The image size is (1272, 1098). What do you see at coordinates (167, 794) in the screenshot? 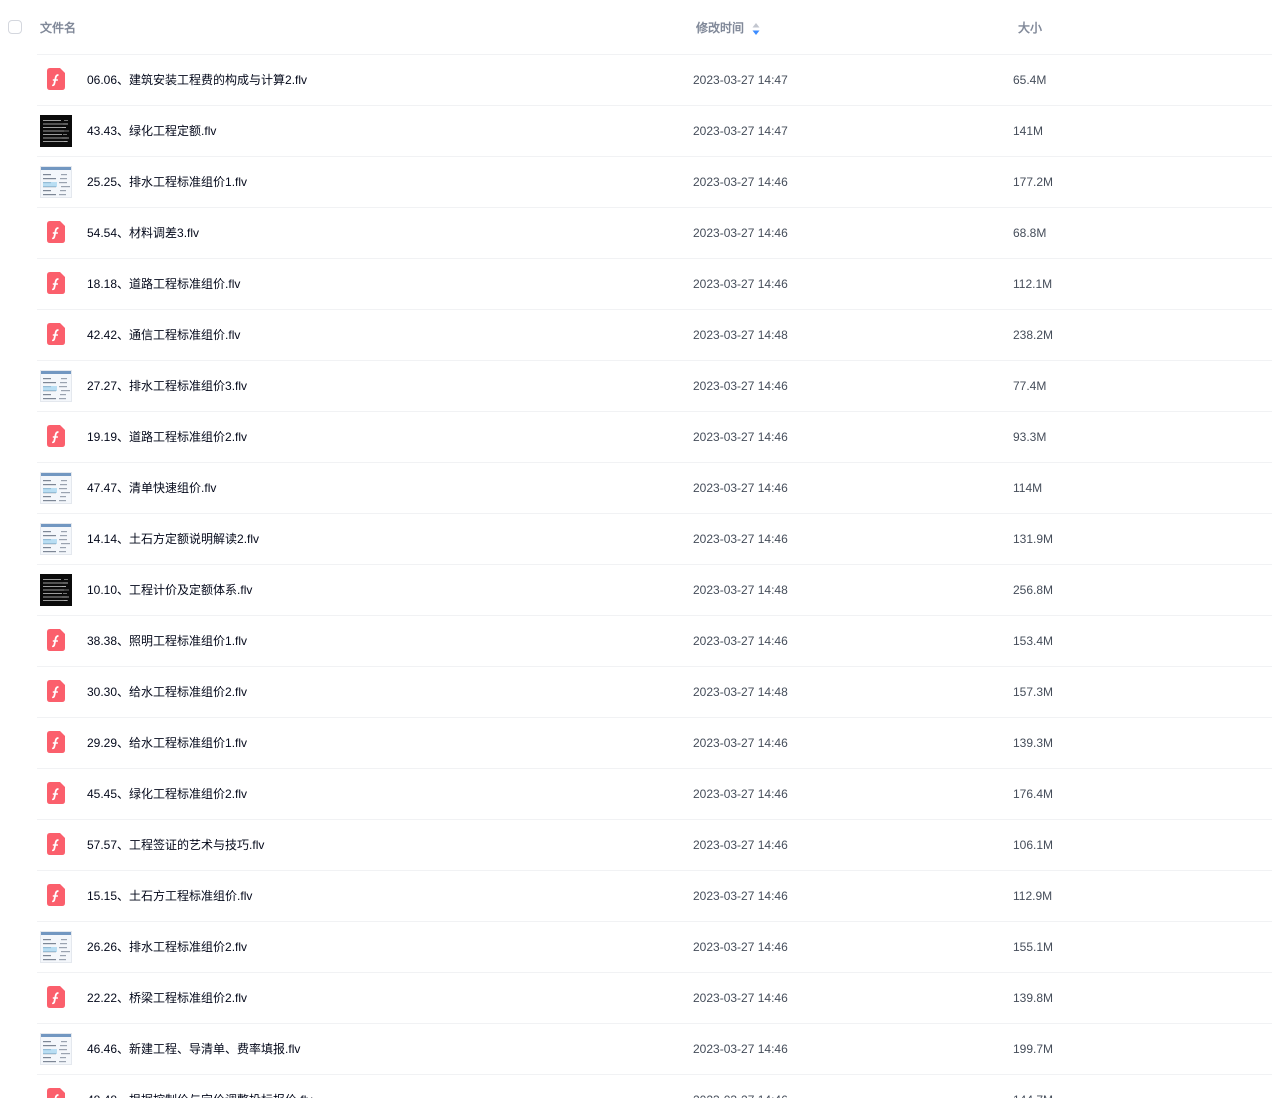
I see `file-name: 45.45、绿化工程标准组价2.flv` at bounding box center [167, 794].